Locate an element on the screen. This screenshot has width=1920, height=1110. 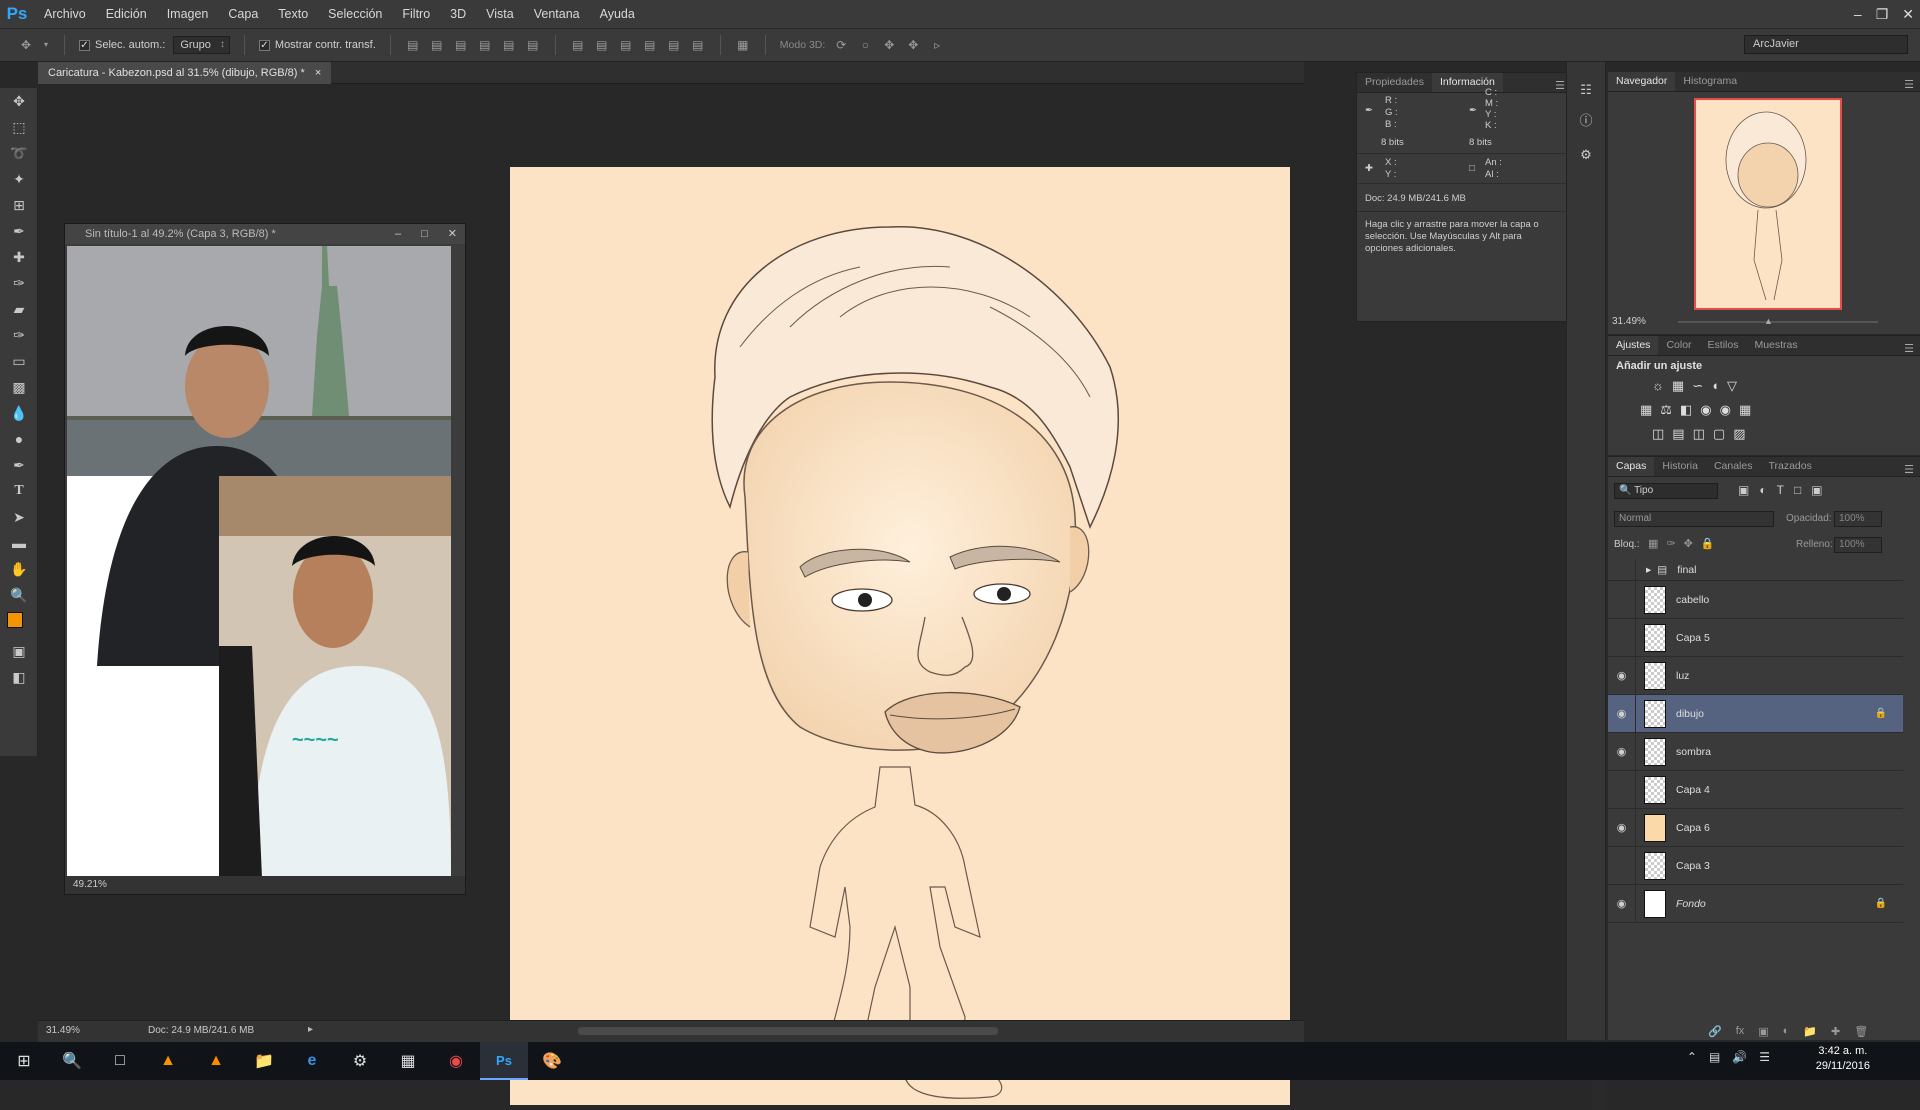
chrome-icon: ◉ is located at coordinates (456, 1061).